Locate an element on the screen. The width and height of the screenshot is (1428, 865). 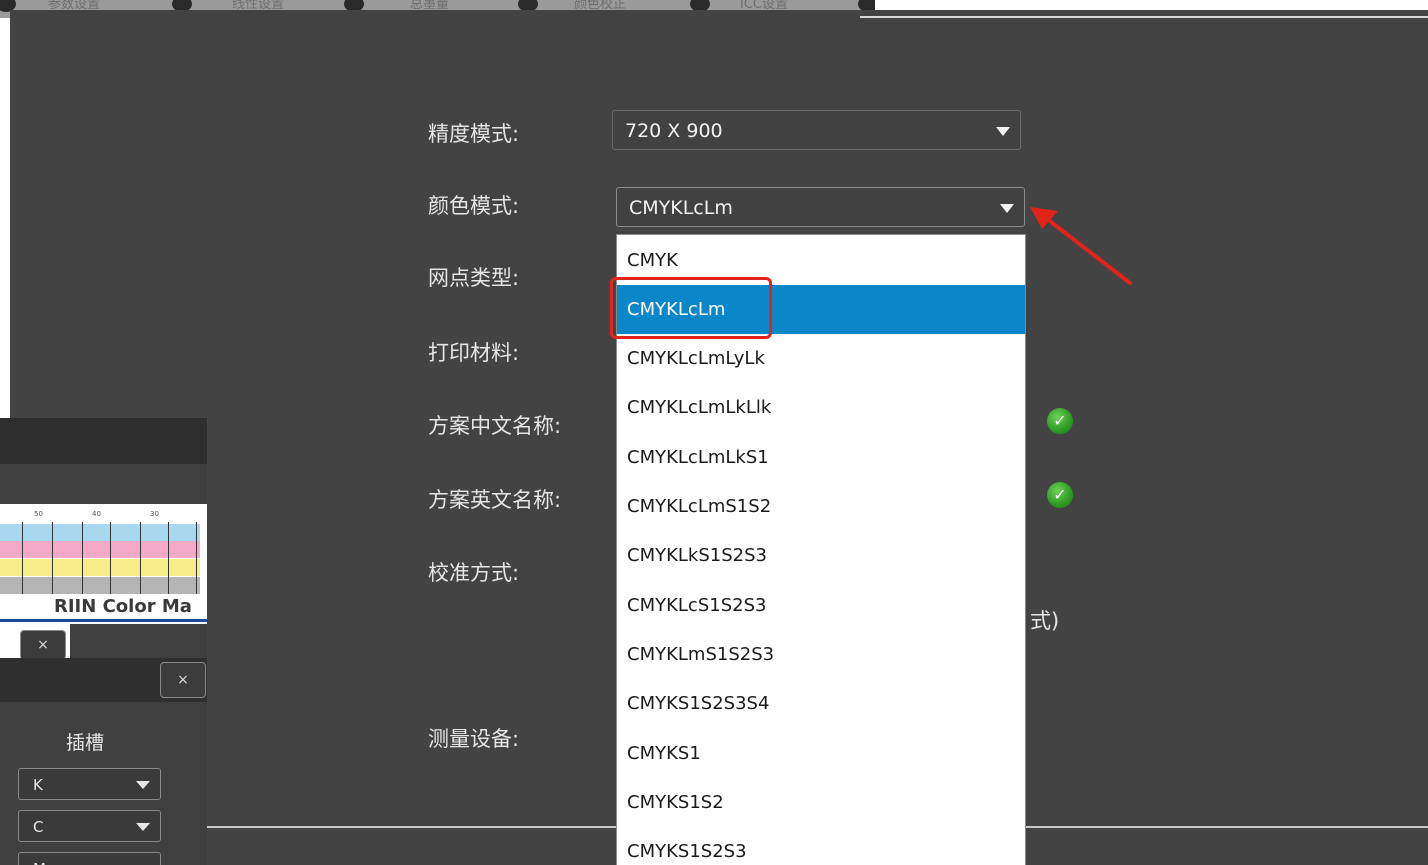
precision-mode-select: 720 X 900 is located at coordinates (816, 130).